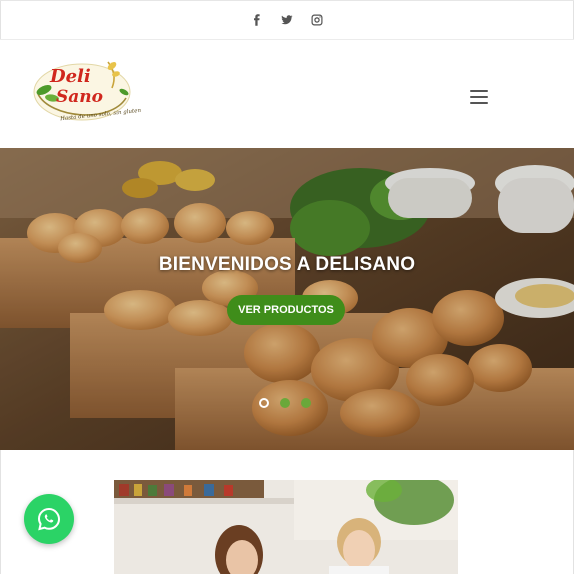 The width and height of the screenshot is (574, 574). Describe the element at coordinates (286, 310) in the screenshot. I see `ver-productos-button: VER PRODUCTOS` at that location.